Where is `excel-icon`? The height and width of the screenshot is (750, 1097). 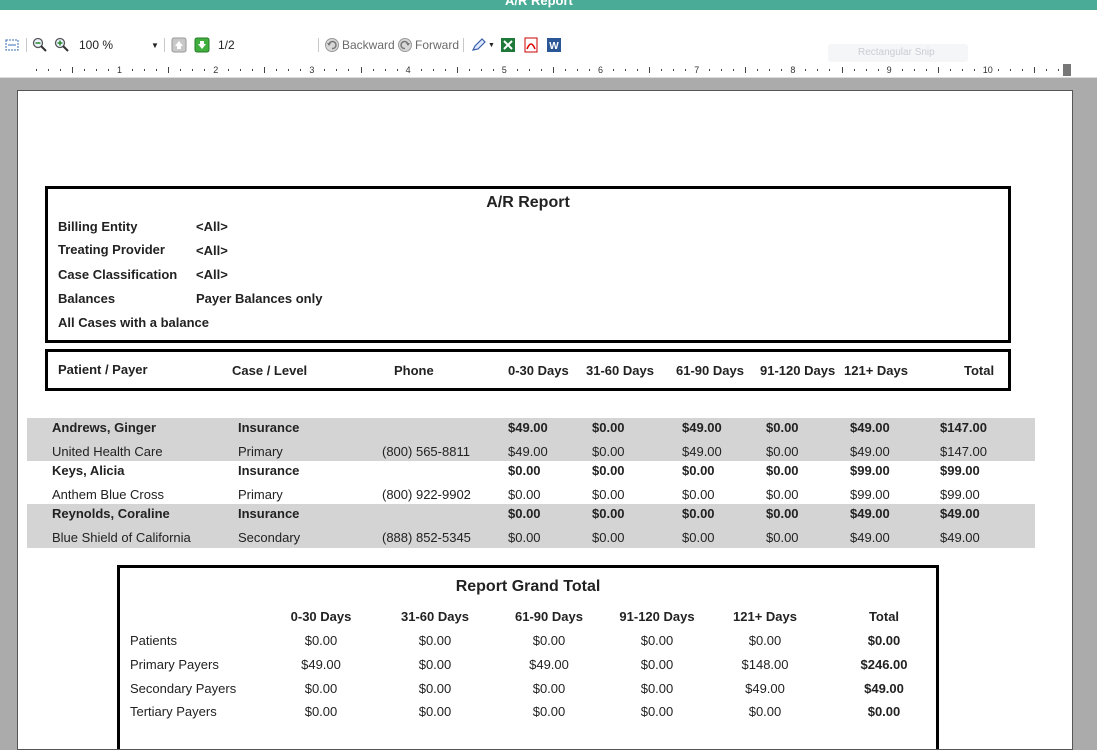
excel-icon is located at coordinates (508, 45).